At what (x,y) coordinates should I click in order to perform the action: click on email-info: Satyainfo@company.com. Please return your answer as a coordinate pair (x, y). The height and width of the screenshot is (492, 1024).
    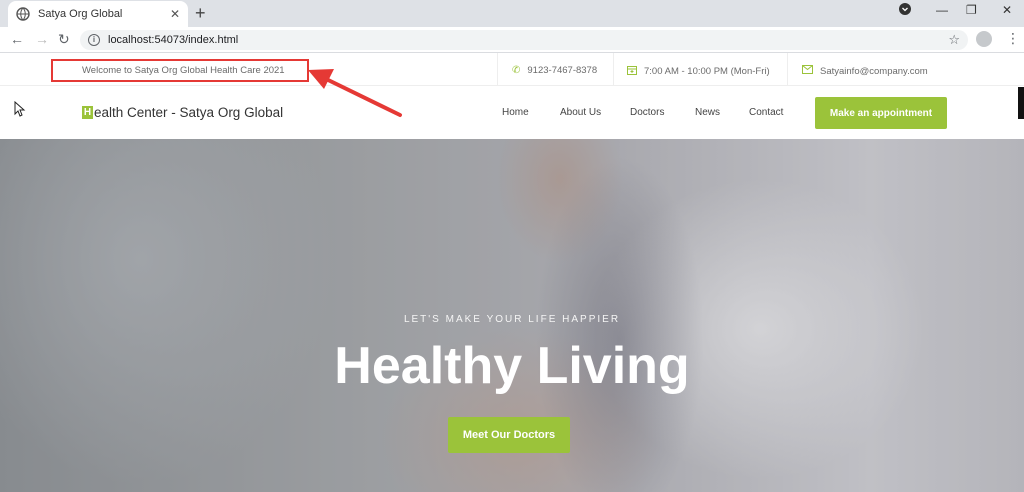
    Looking at the image, I should click on (865, 71).